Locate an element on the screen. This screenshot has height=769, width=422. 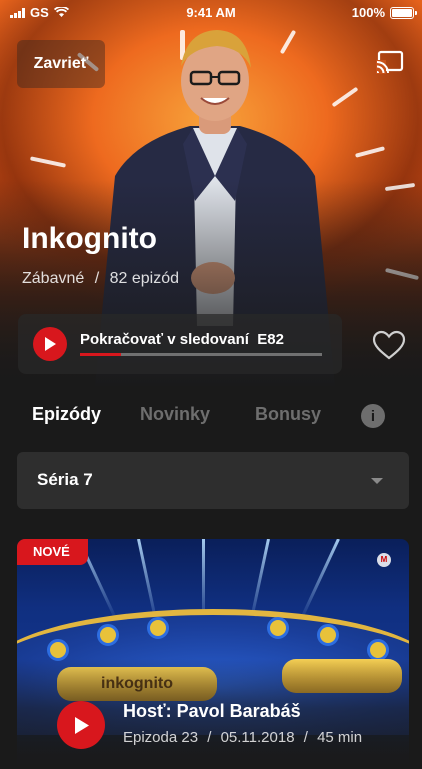
chevron-down-icon is located at coordinates (377, 481).